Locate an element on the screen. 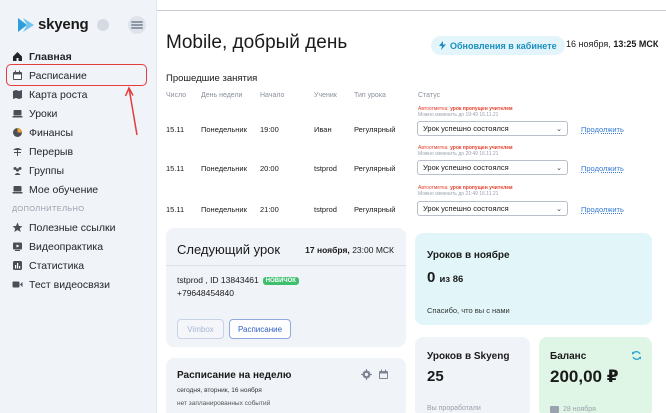  page-title: Mobile, добрый день is located at coordinates (257, 42).